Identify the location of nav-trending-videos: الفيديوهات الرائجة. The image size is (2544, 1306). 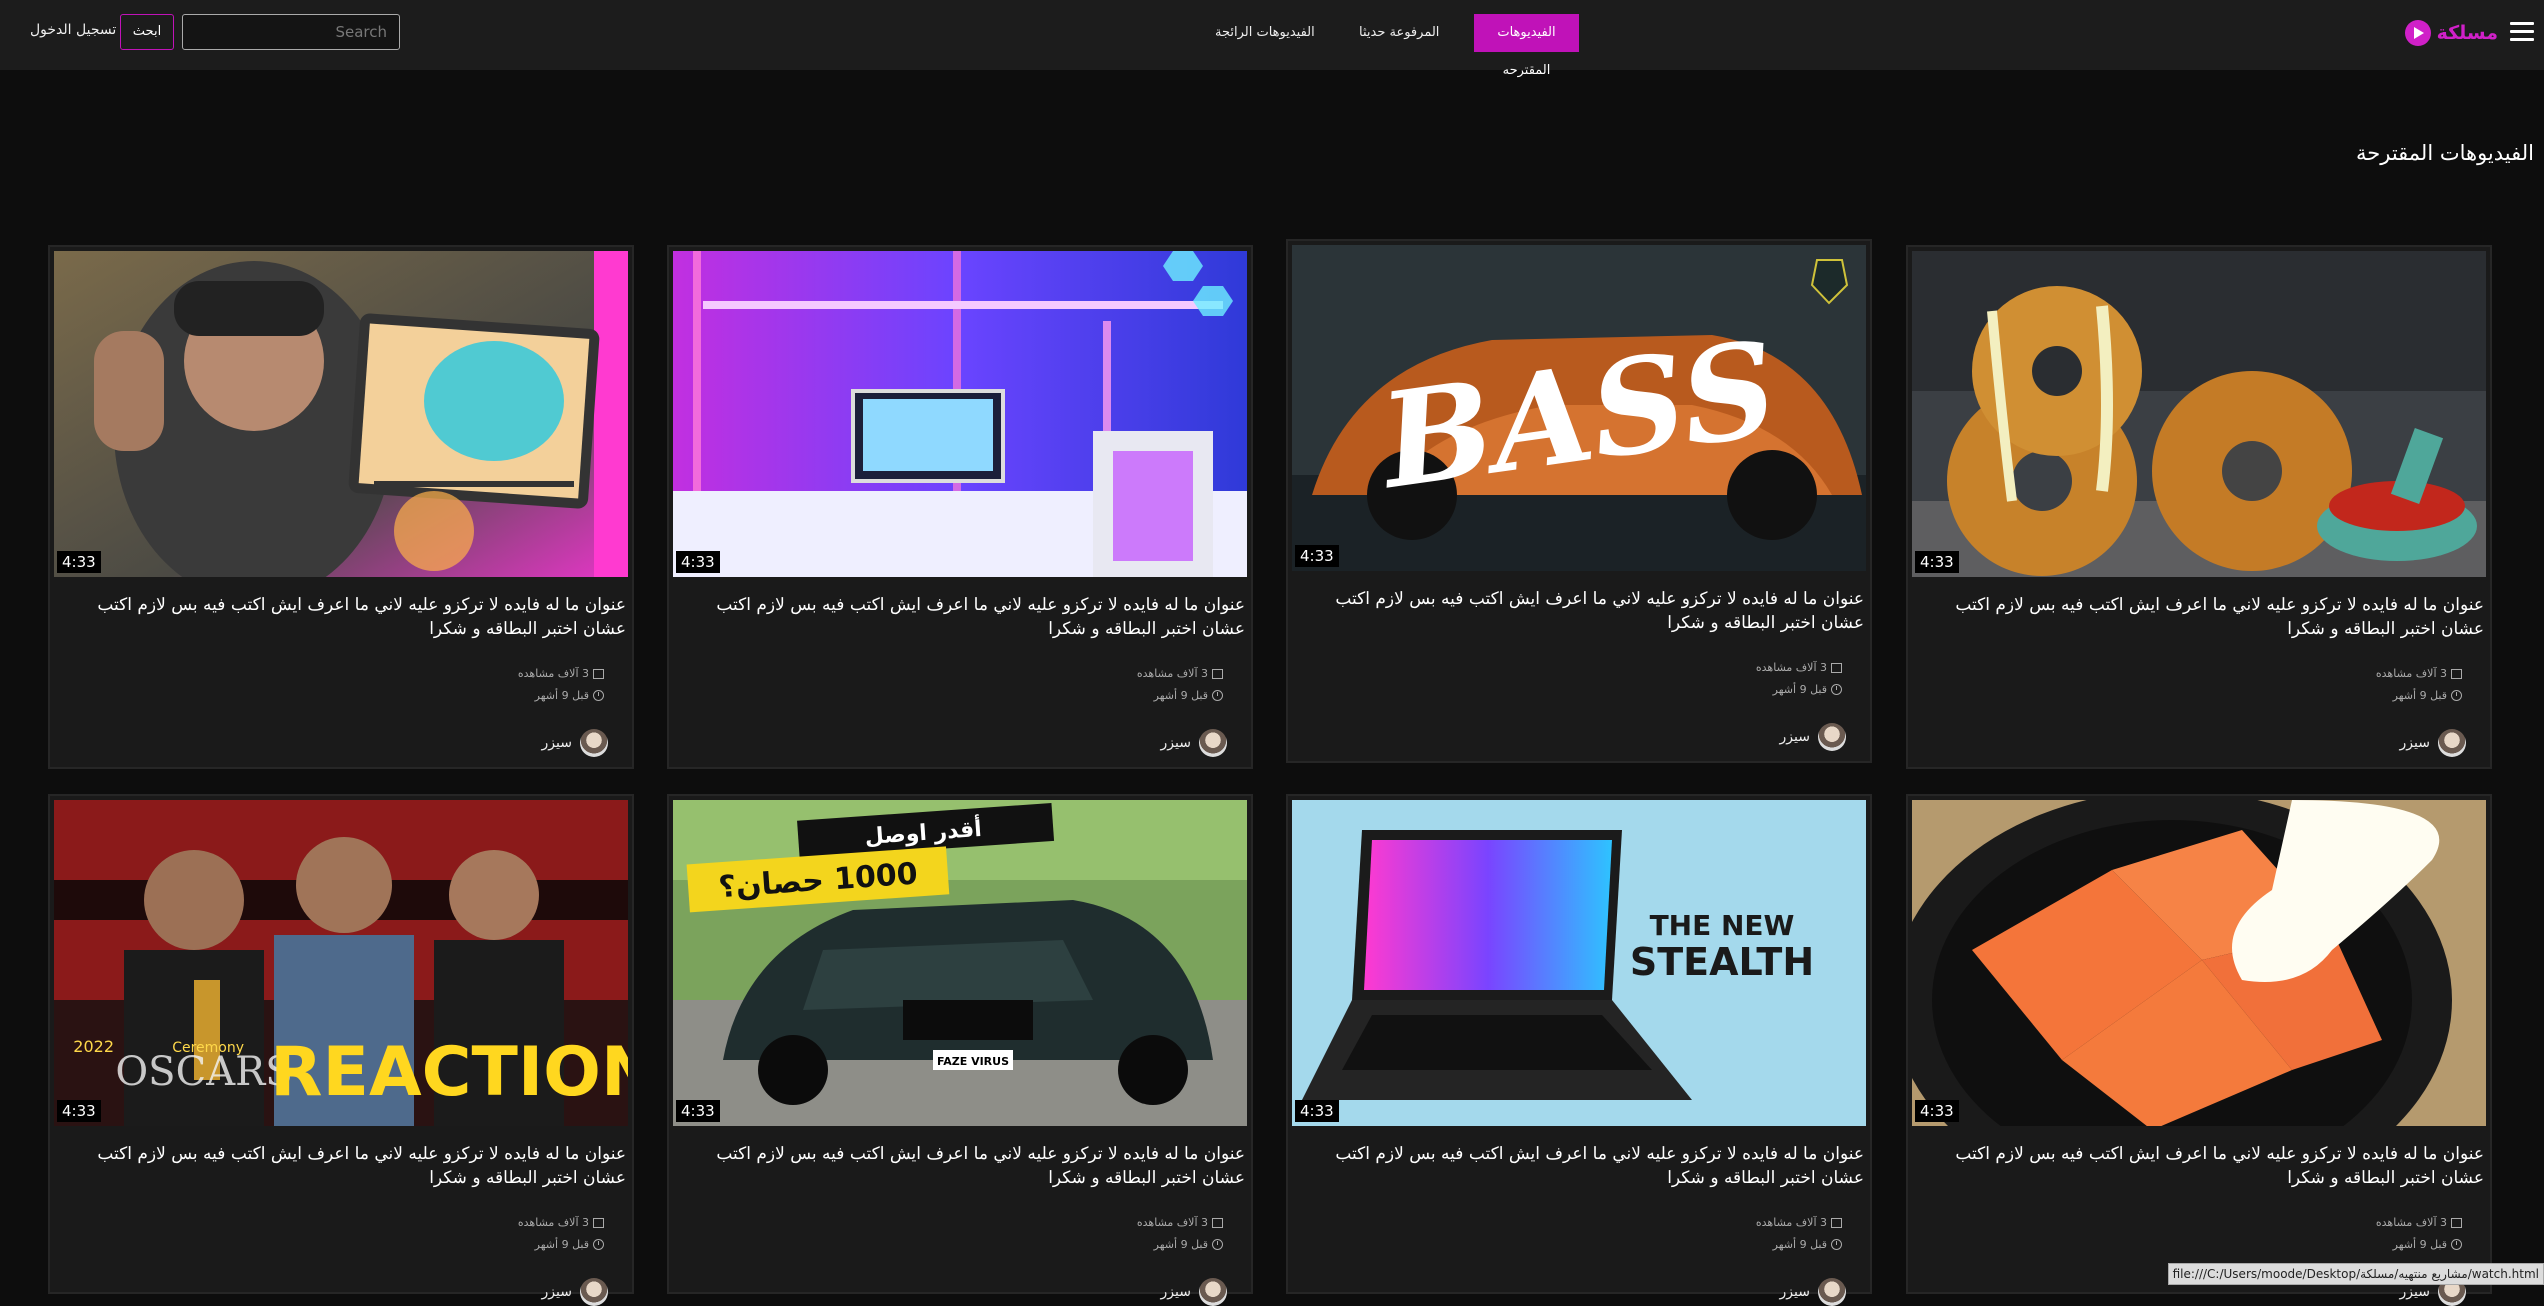
(1265, 33).